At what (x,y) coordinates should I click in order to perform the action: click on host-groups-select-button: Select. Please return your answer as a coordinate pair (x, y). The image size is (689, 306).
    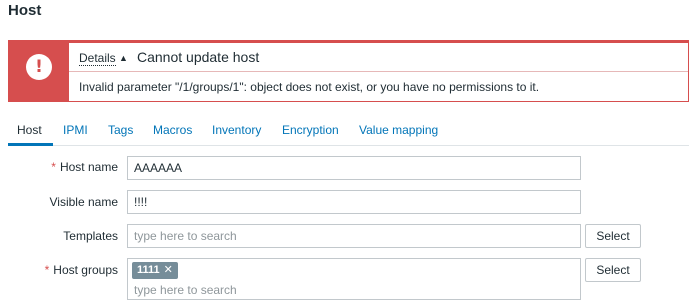
    Looking at the image, I should click on (613, 270).